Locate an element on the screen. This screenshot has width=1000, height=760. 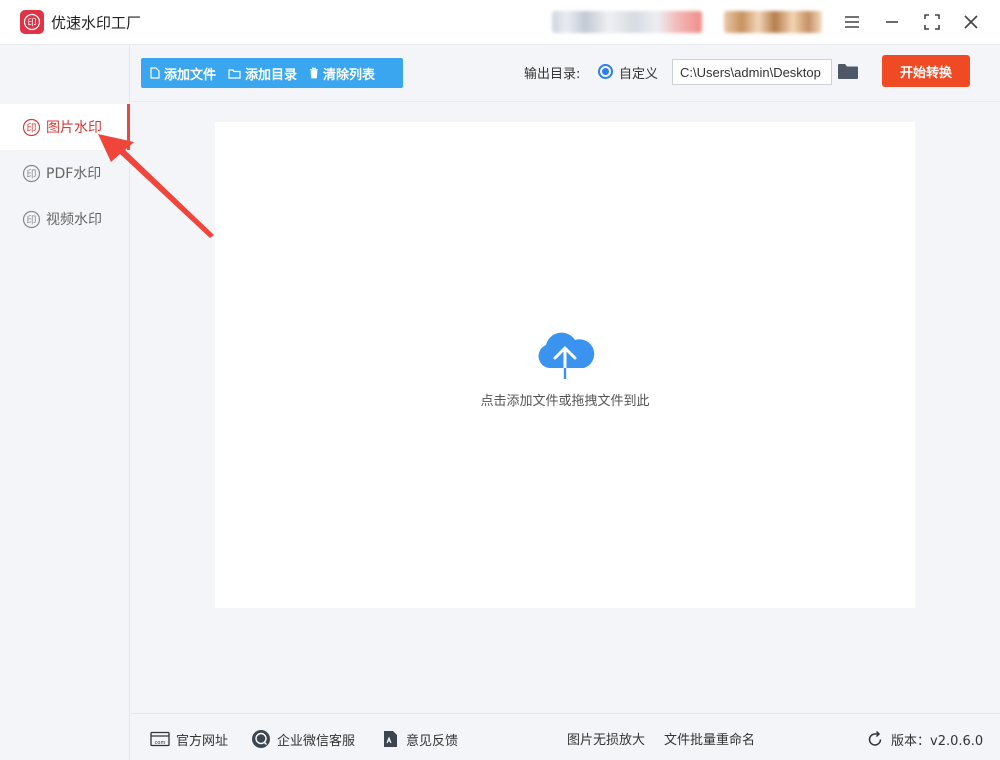
wechat-support-label: 企业微信客服 is located at coordinates (316, 741).